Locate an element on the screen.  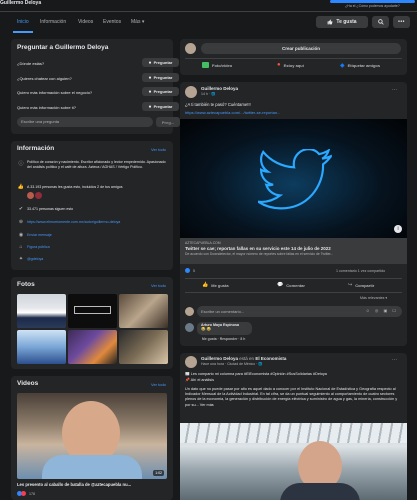
tab-more: Más ▾ is located at coordinates (137, 22).